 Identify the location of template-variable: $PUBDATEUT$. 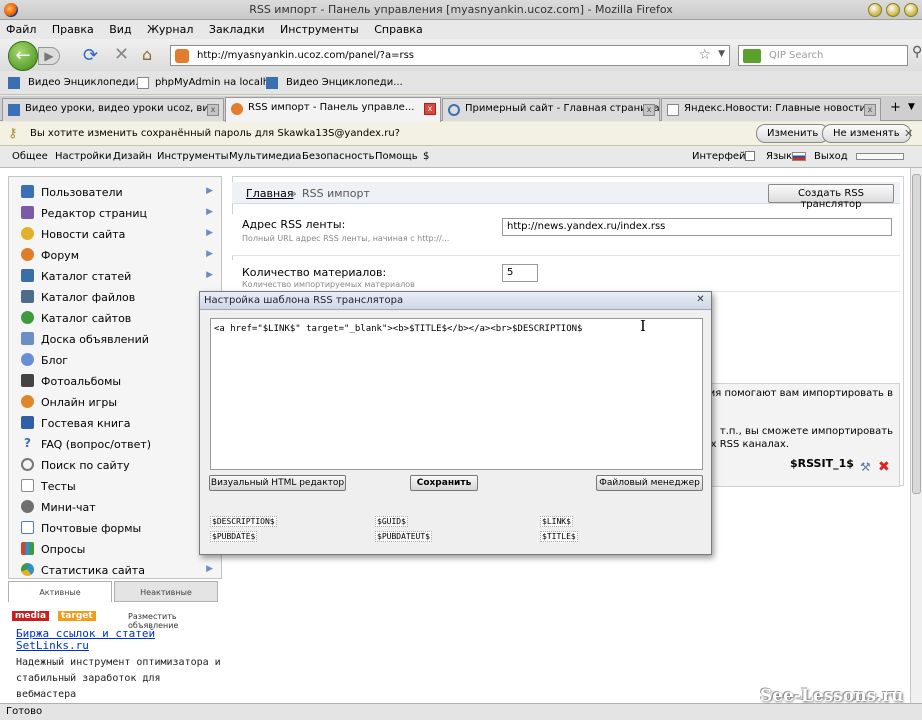
(403, 536).